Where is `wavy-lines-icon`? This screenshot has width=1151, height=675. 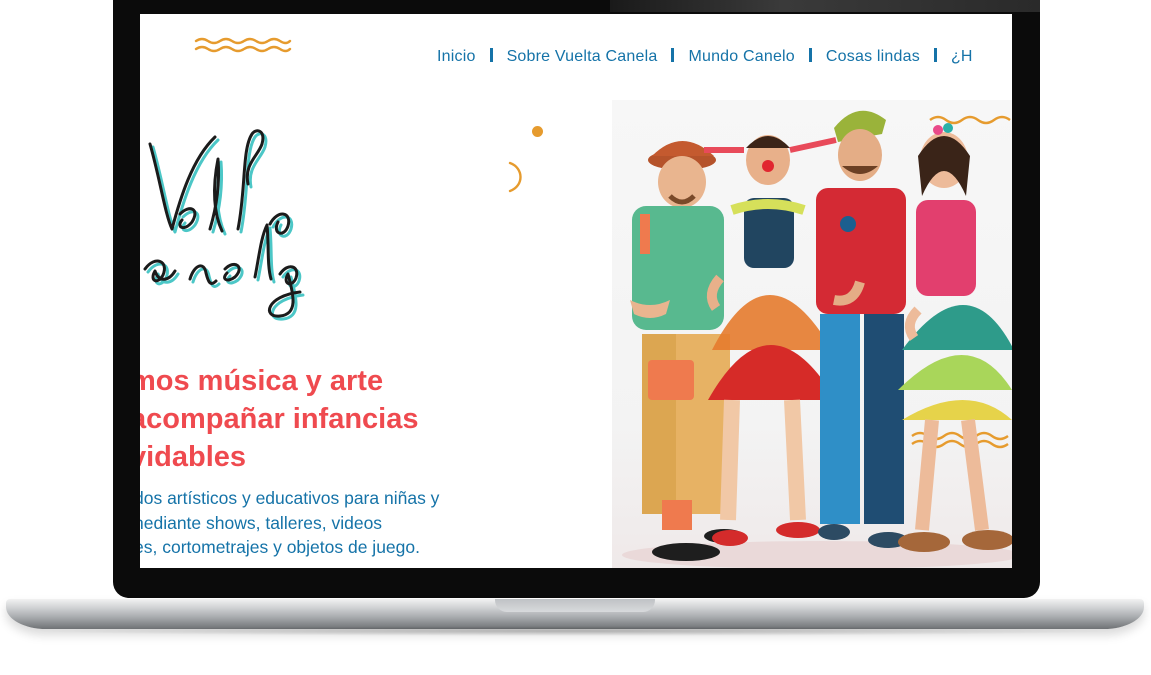 wavy-lines-icon is located at coordinates (243, 45).